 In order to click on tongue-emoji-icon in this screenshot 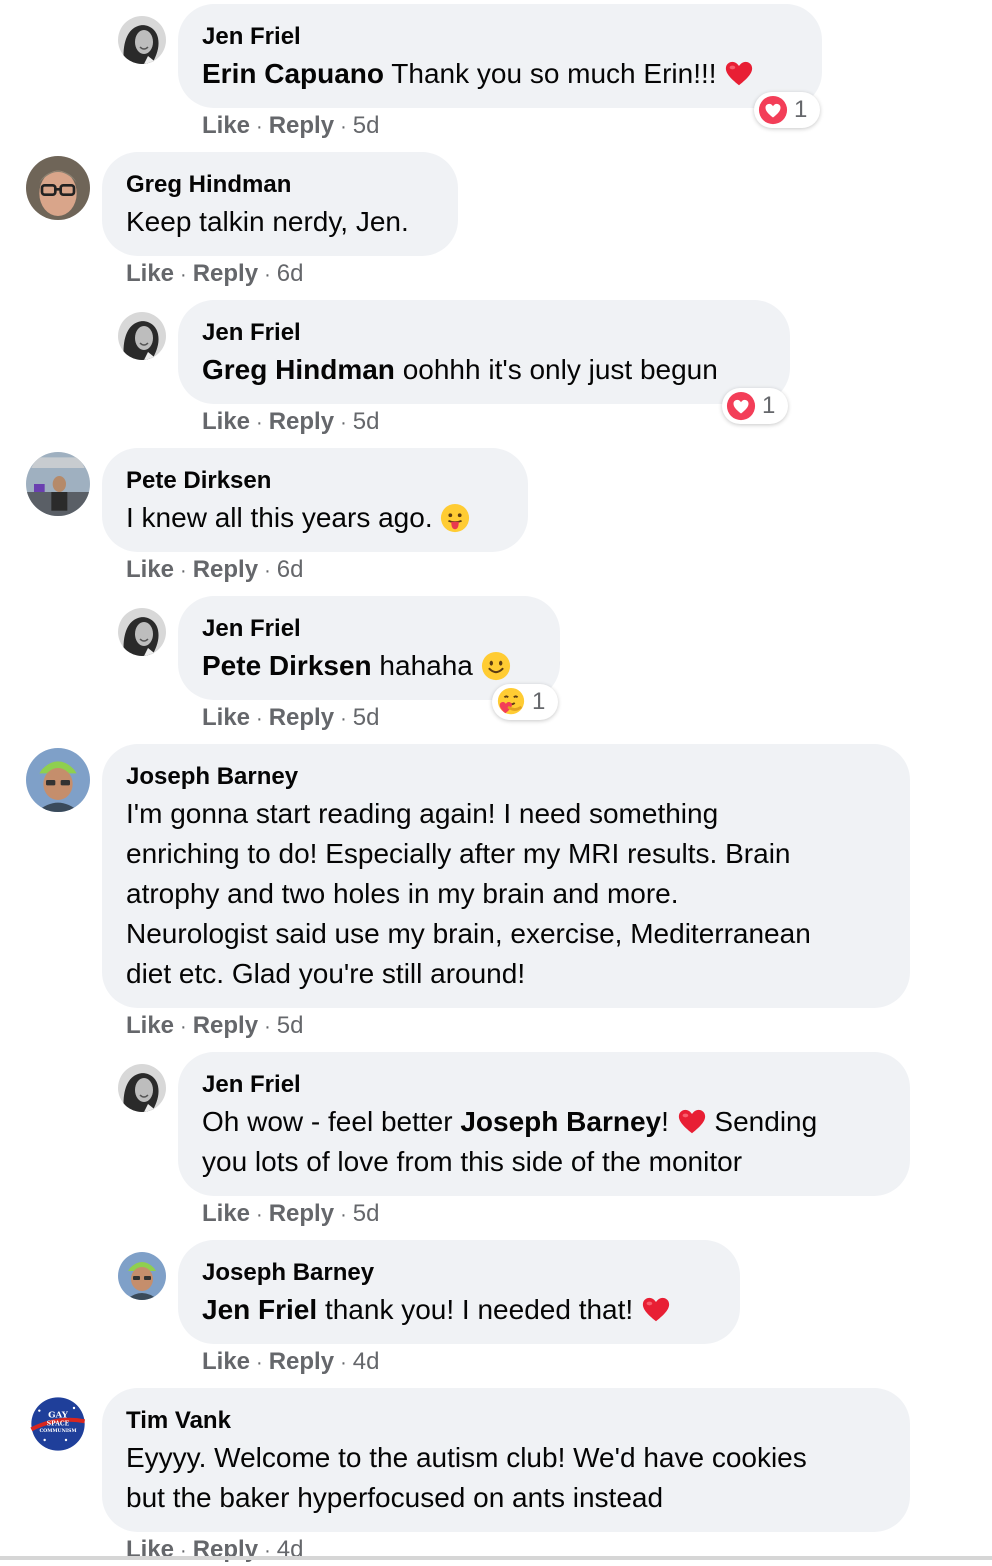, I will do `click(455, 518)`.